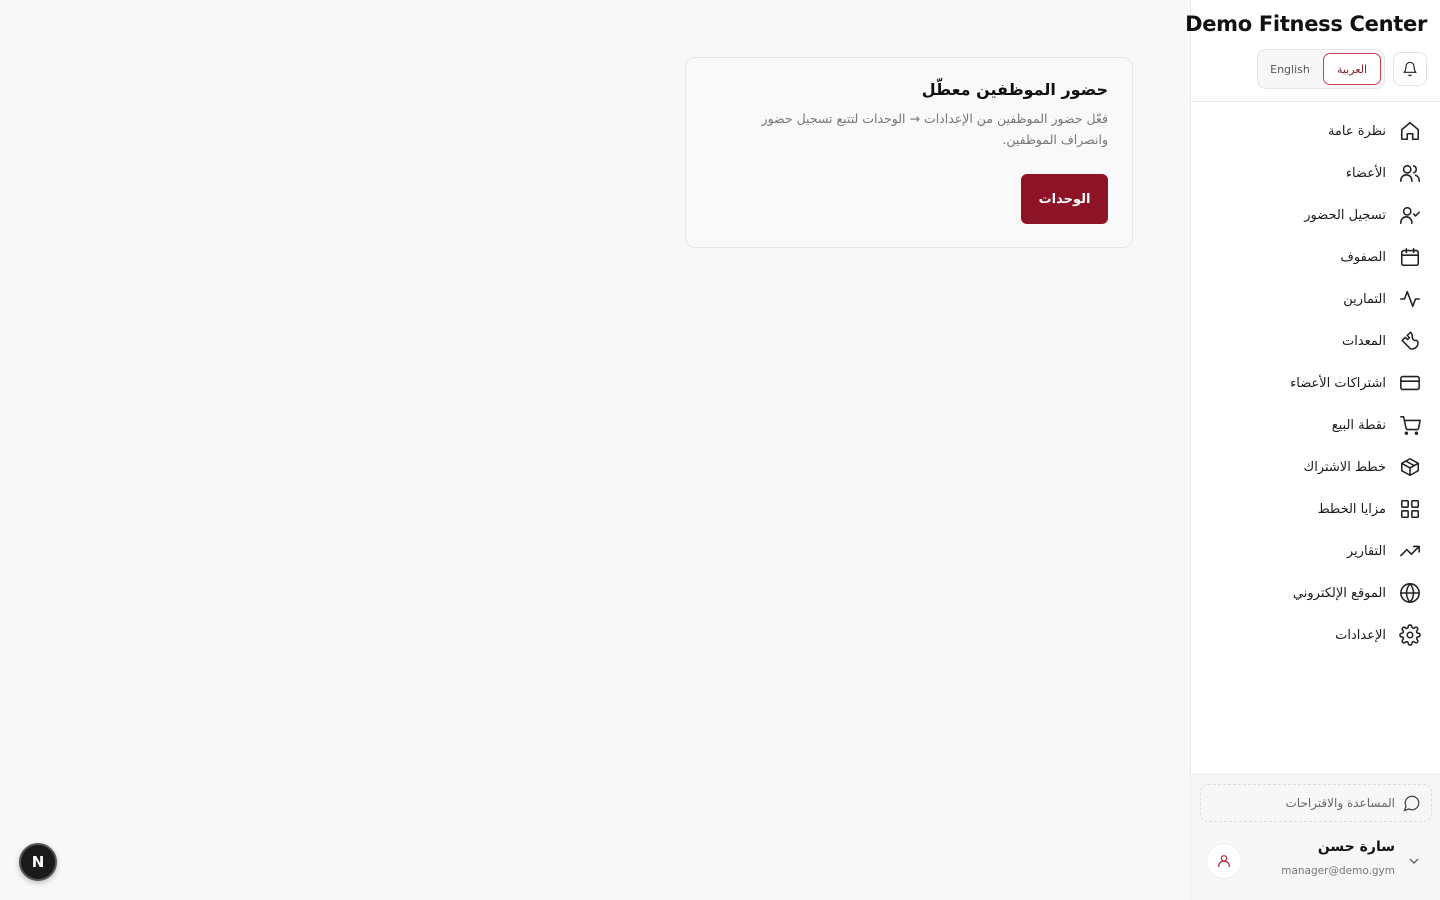  Describe the element at coordinates (1315, 509) in the screenshot. I see `nav-item-plan-features: مزايا الخطط` at that location.